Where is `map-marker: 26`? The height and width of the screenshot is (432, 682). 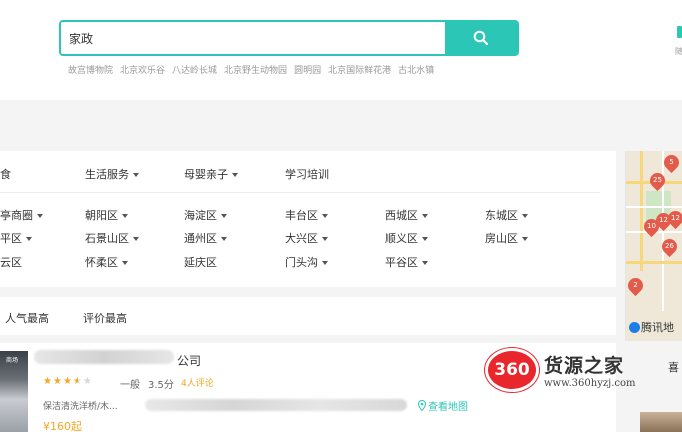 map-marker: 26 is located at coordinates (669, 246).